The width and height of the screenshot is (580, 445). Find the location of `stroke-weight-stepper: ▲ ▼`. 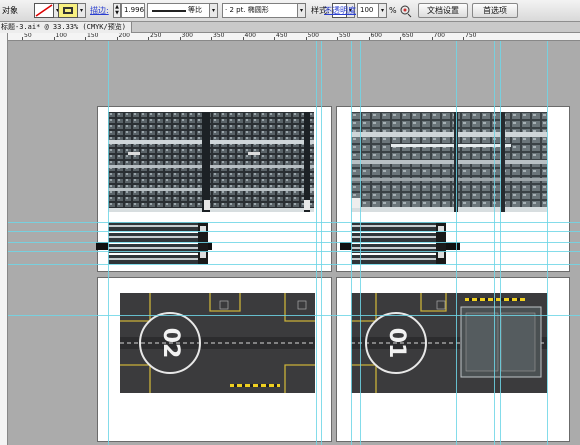

stroke-weight-stepper: ▲ ▼ is located at coordinates (117, 10).